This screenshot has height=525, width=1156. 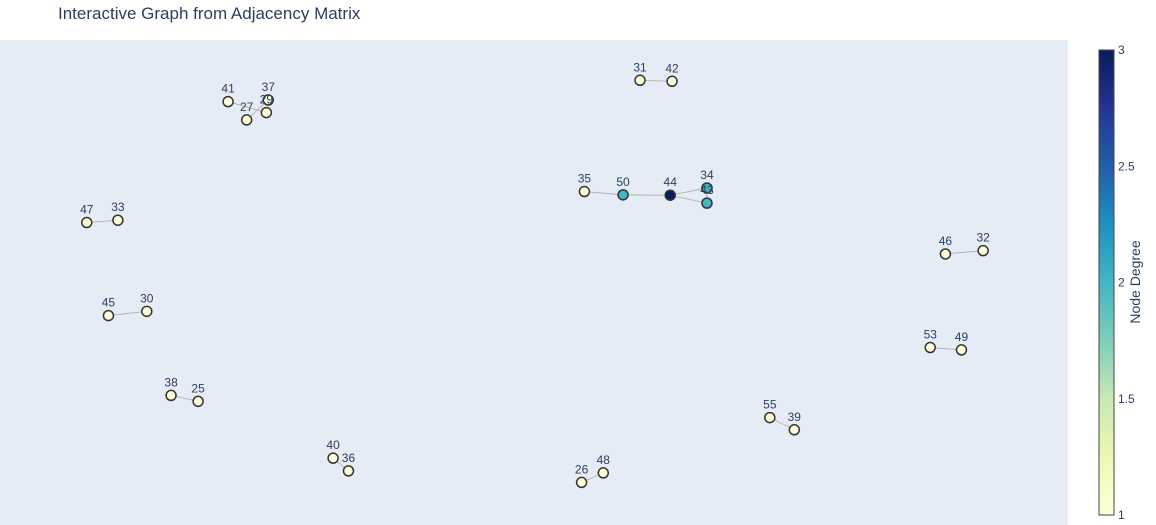 I want to click on colorbar: 1 1.5 2 2.5 3 Node Degree, so click(x=1120, y=282).